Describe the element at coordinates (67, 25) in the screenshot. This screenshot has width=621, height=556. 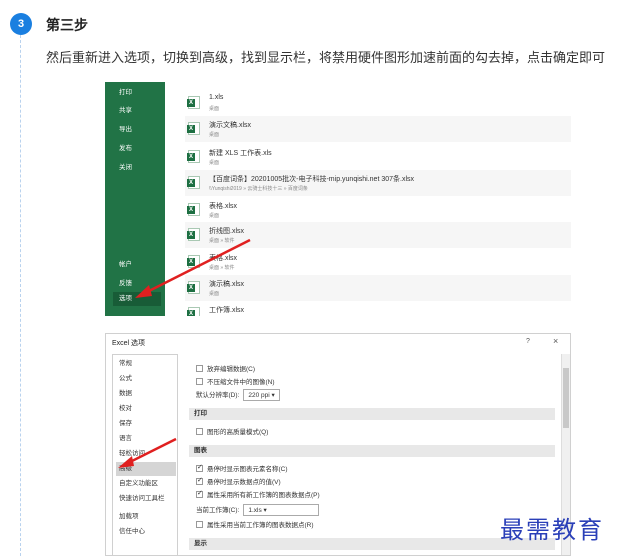
I see `step-title: 第三步` at that location.